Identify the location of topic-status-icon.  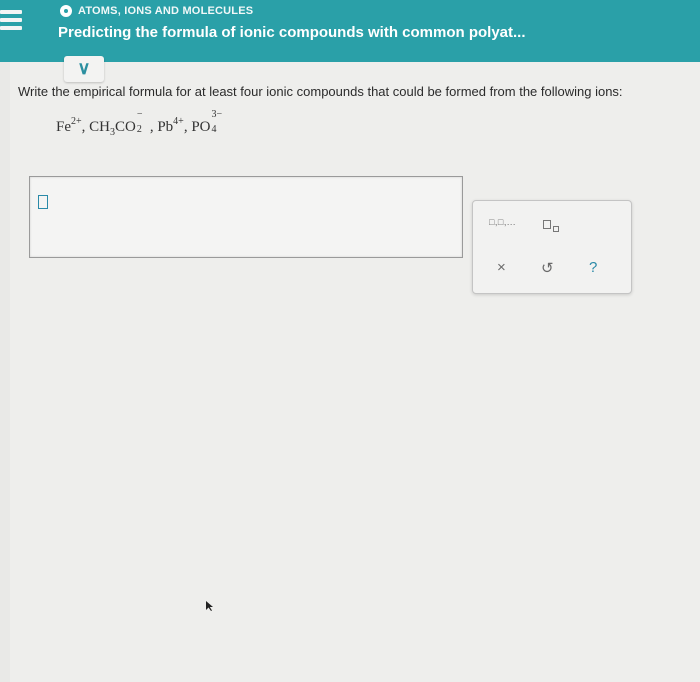
(66, 11).